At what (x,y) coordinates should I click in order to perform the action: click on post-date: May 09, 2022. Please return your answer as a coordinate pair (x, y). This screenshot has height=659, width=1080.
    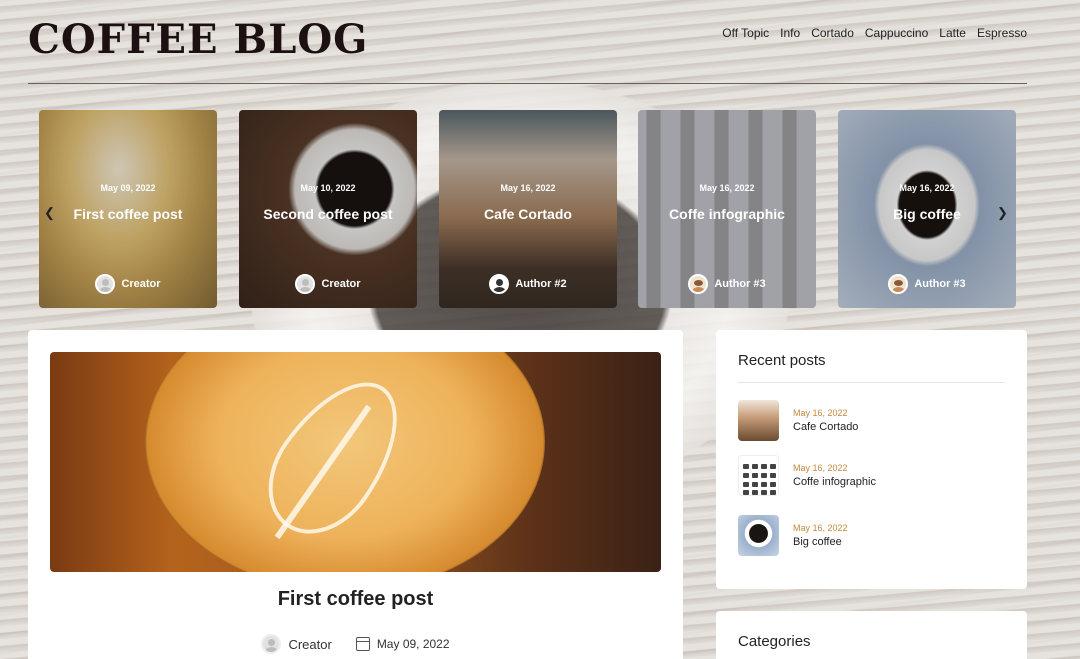
    Looking at the image, I should click on (402, 644).